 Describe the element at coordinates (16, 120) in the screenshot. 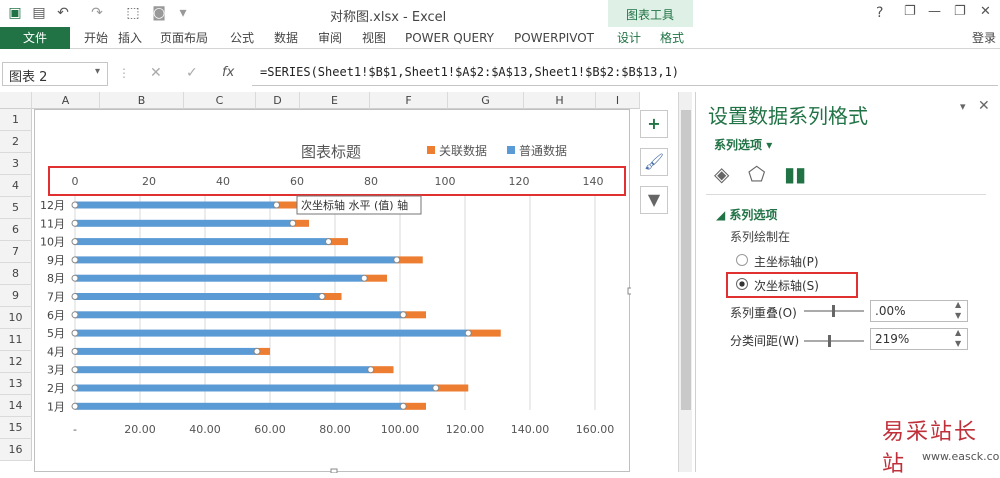

I see `row-header-1: 1` at that location.